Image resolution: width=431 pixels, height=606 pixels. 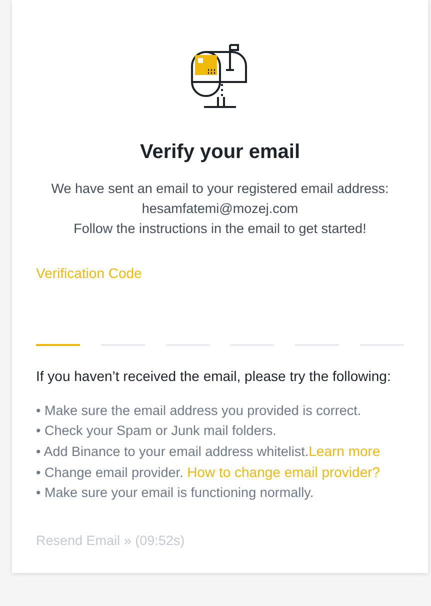 What do you see at coordinates (89, 273) in the screenshot?
I see `field-label: Verification Code` at bounding box center [89, 273].